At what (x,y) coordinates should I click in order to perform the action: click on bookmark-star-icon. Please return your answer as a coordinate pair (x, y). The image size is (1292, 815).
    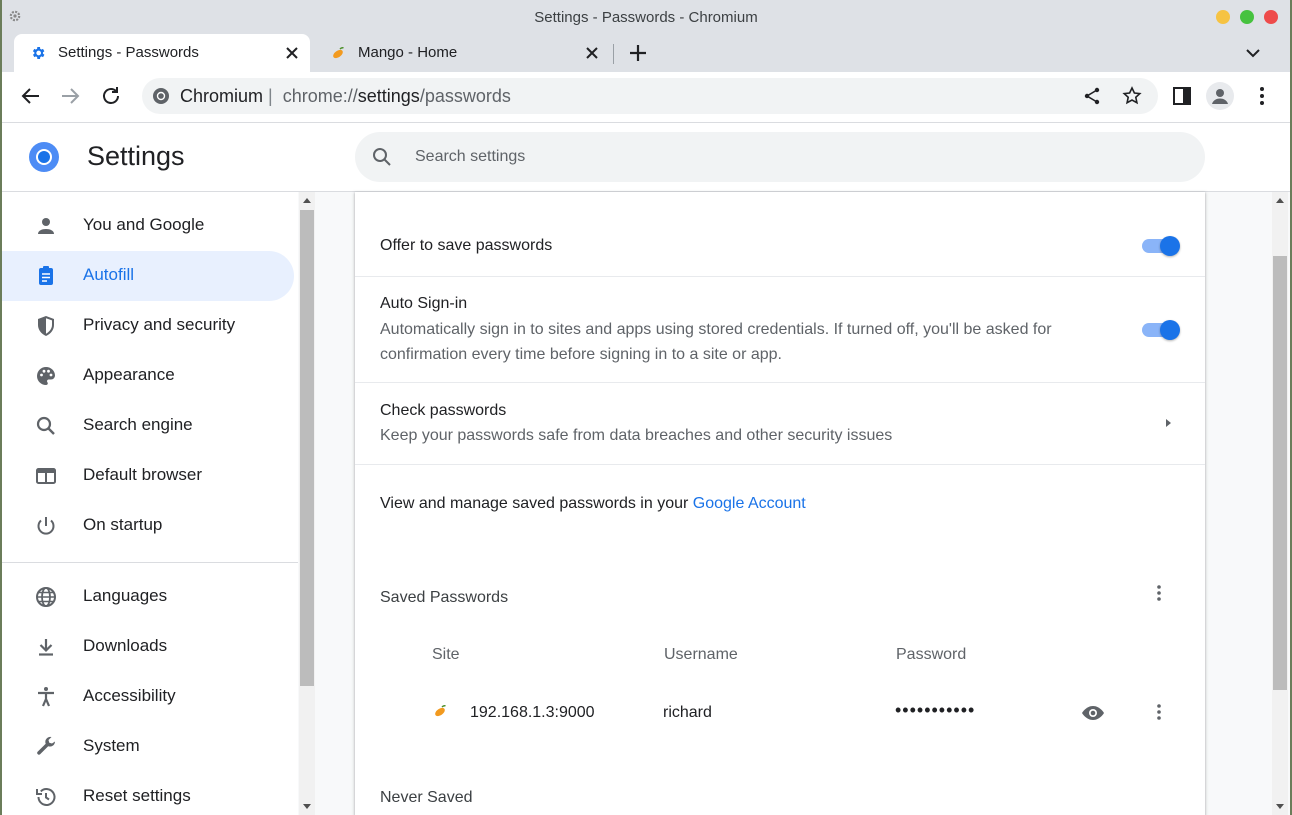
    Looking at the image, I should click on (1132, 96).